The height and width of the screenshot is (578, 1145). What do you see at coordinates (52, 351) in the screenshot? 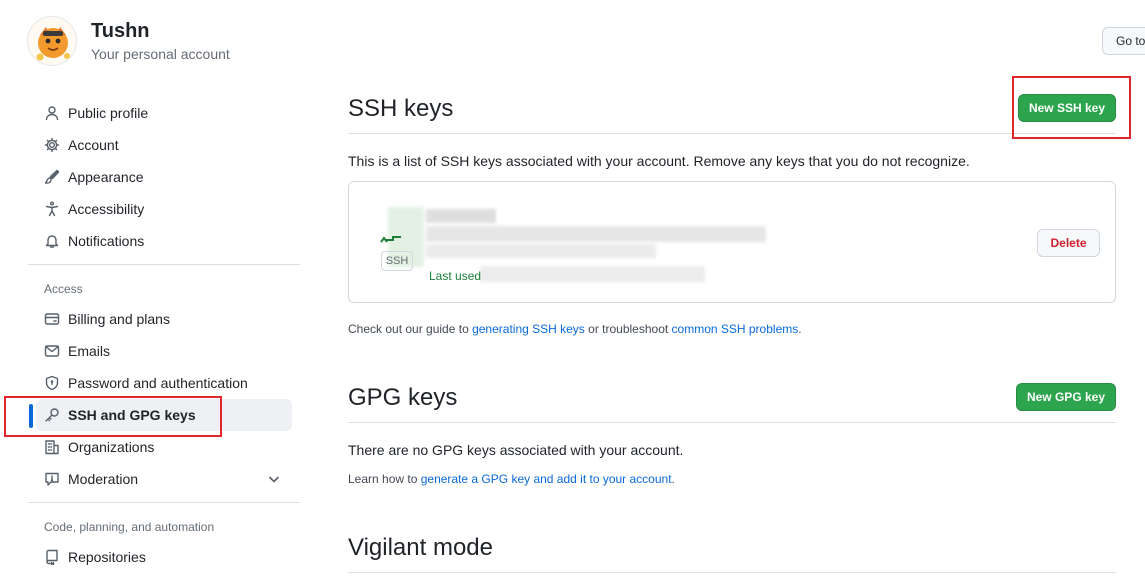
I see `mail-icon` at bounding box center [52, 351].